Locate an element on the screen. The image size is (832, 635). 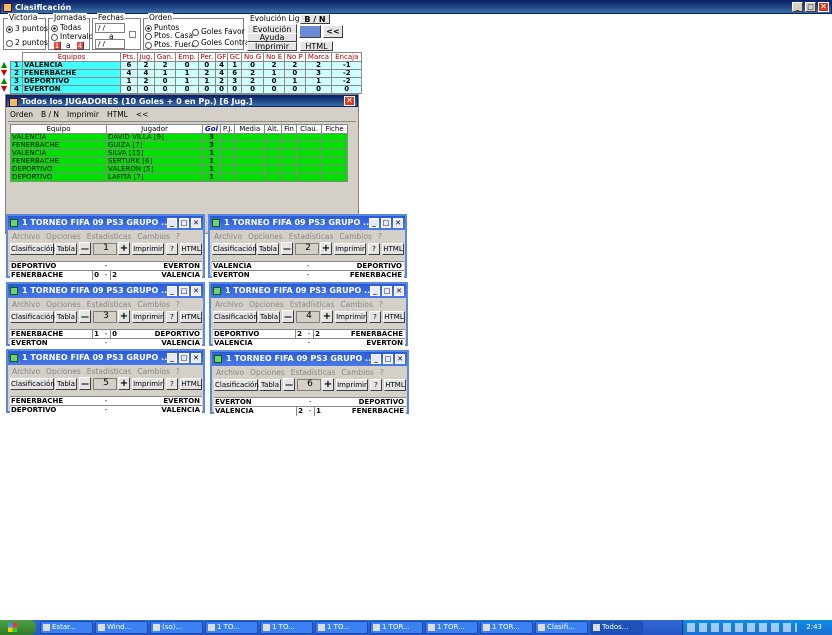
match-row: DEPORTIVO - VALENCIA is located at coordinates (106, 409).